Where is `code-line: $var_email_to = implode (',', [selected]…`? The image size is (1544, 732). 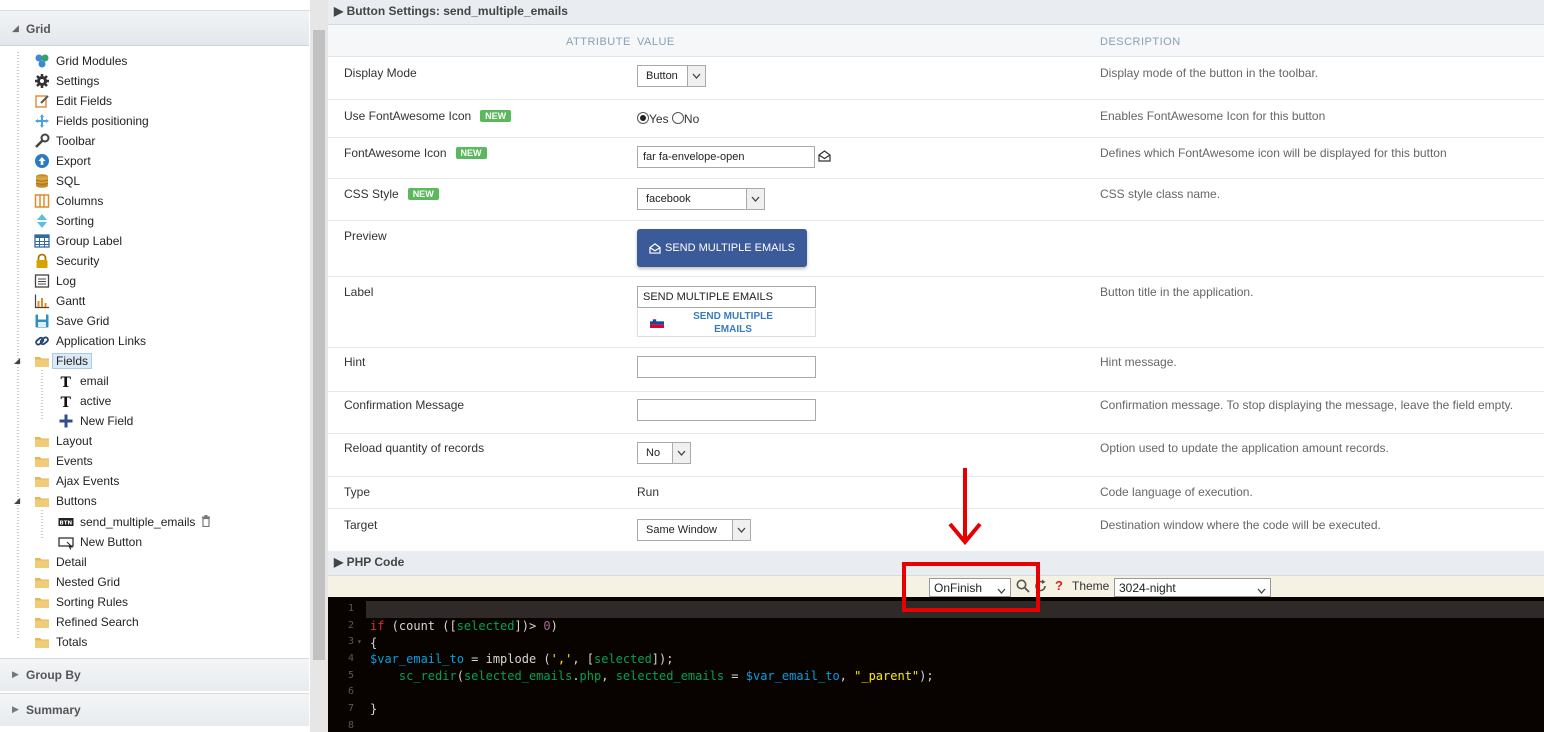 code-line: $var_email_to = implode (',', [selected]… is located at coordinates (522, 659).